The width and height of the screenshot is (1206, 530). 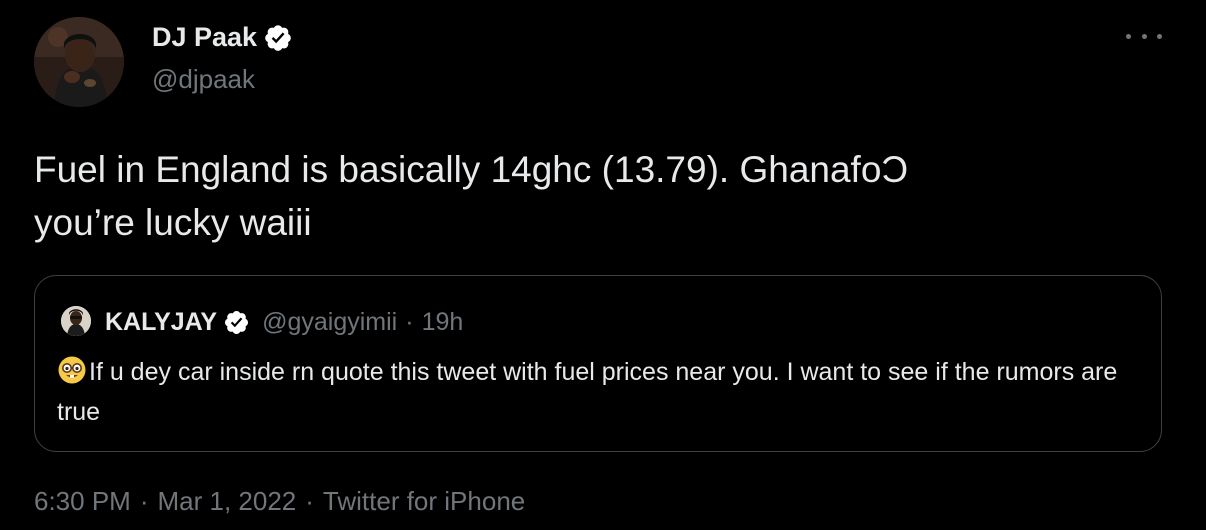 I want to click on quoted-author-handle: @gyaigyimii, so click(x=330, y=321).